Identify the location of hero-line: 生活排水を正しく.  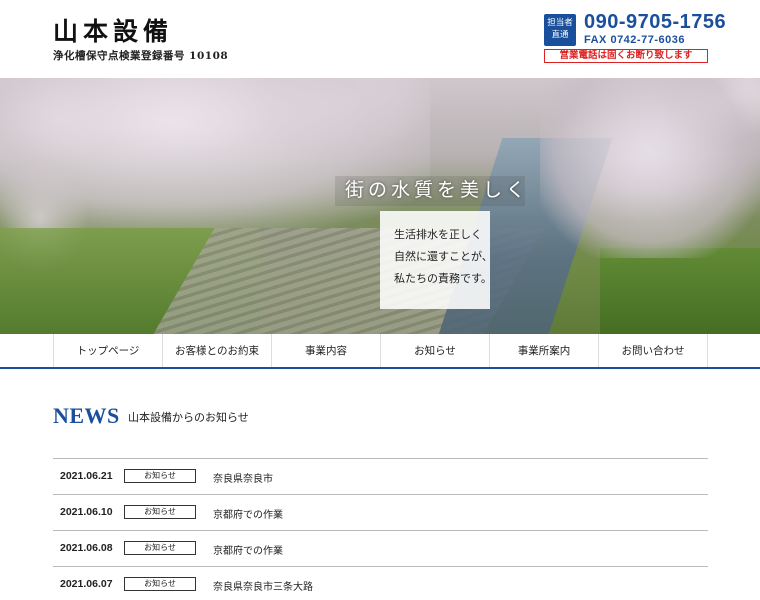
(438, 234).